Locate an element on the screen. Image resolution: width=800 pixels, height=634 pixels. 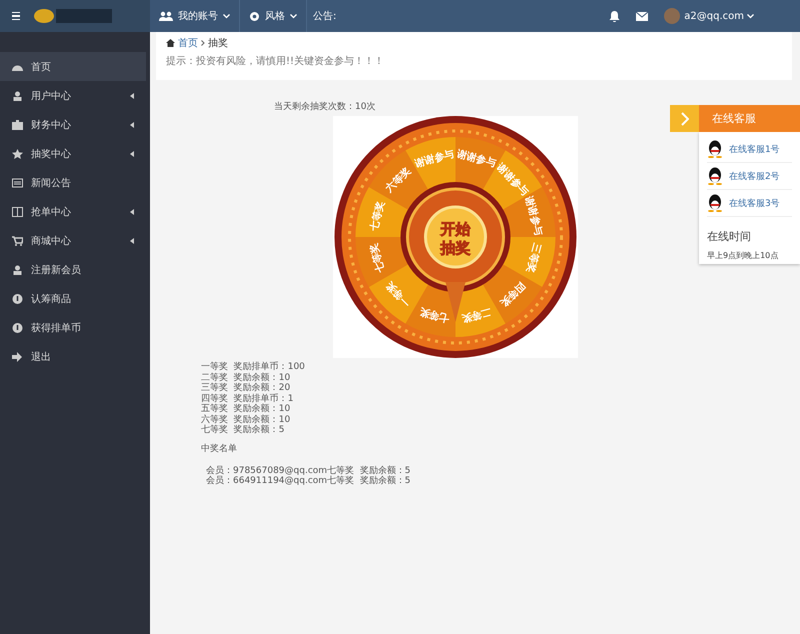
user-icon is located at coordinates (17, 95).